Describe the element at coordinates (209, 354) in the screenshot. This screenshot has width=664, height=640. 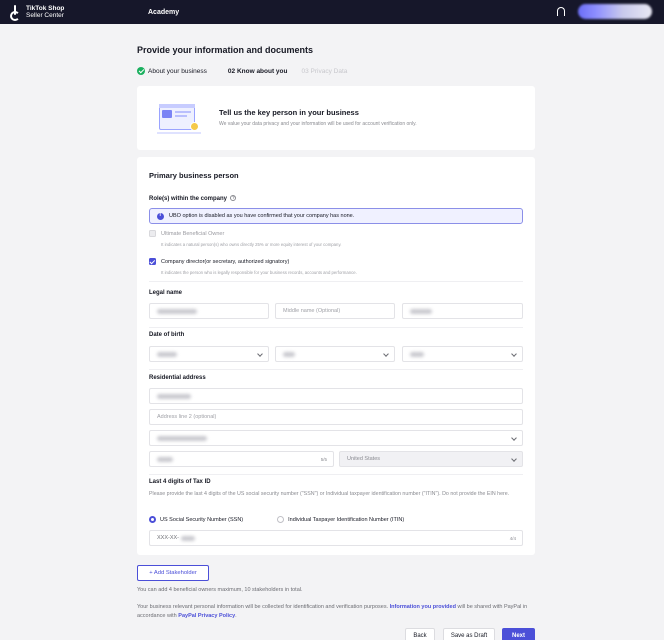
I see `dob-month-select` at that location.